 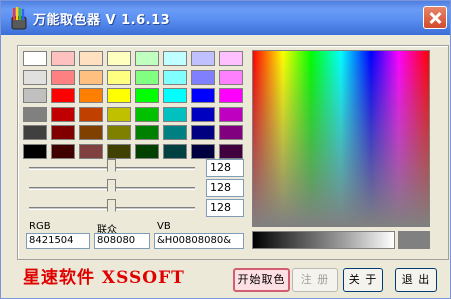 I want to click on rgb-label: RGB, so click(x=40, y=226).